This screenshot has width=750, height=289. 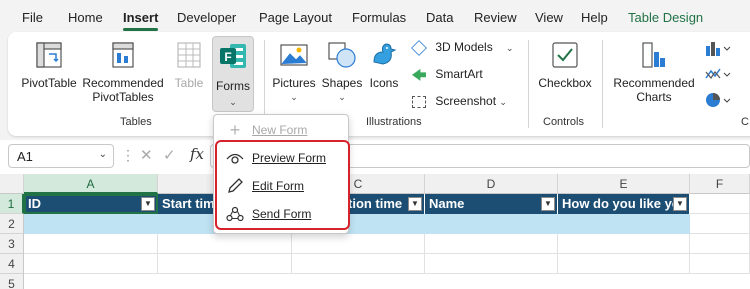 What do you see at coordinates (510, 48) in the screenshot?
I see `3d-models-chevron-down-icon: ⌄` at bounding box center [510, 48].